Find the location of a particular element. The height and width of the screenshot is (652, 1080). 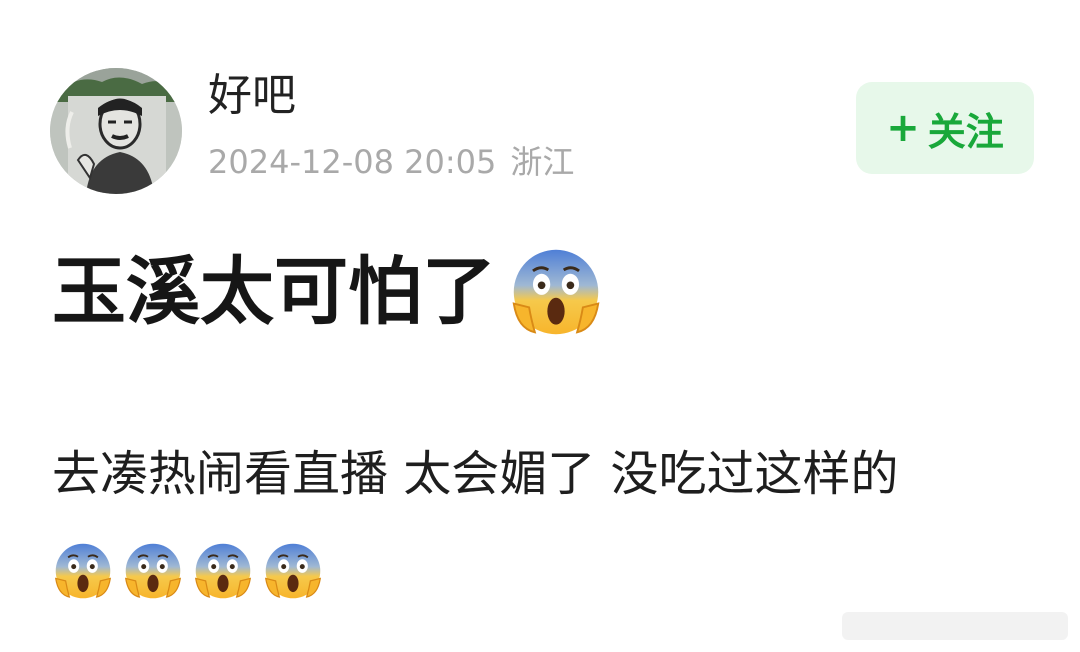

follow-label: 关注 is located at coordinates (965, 131).